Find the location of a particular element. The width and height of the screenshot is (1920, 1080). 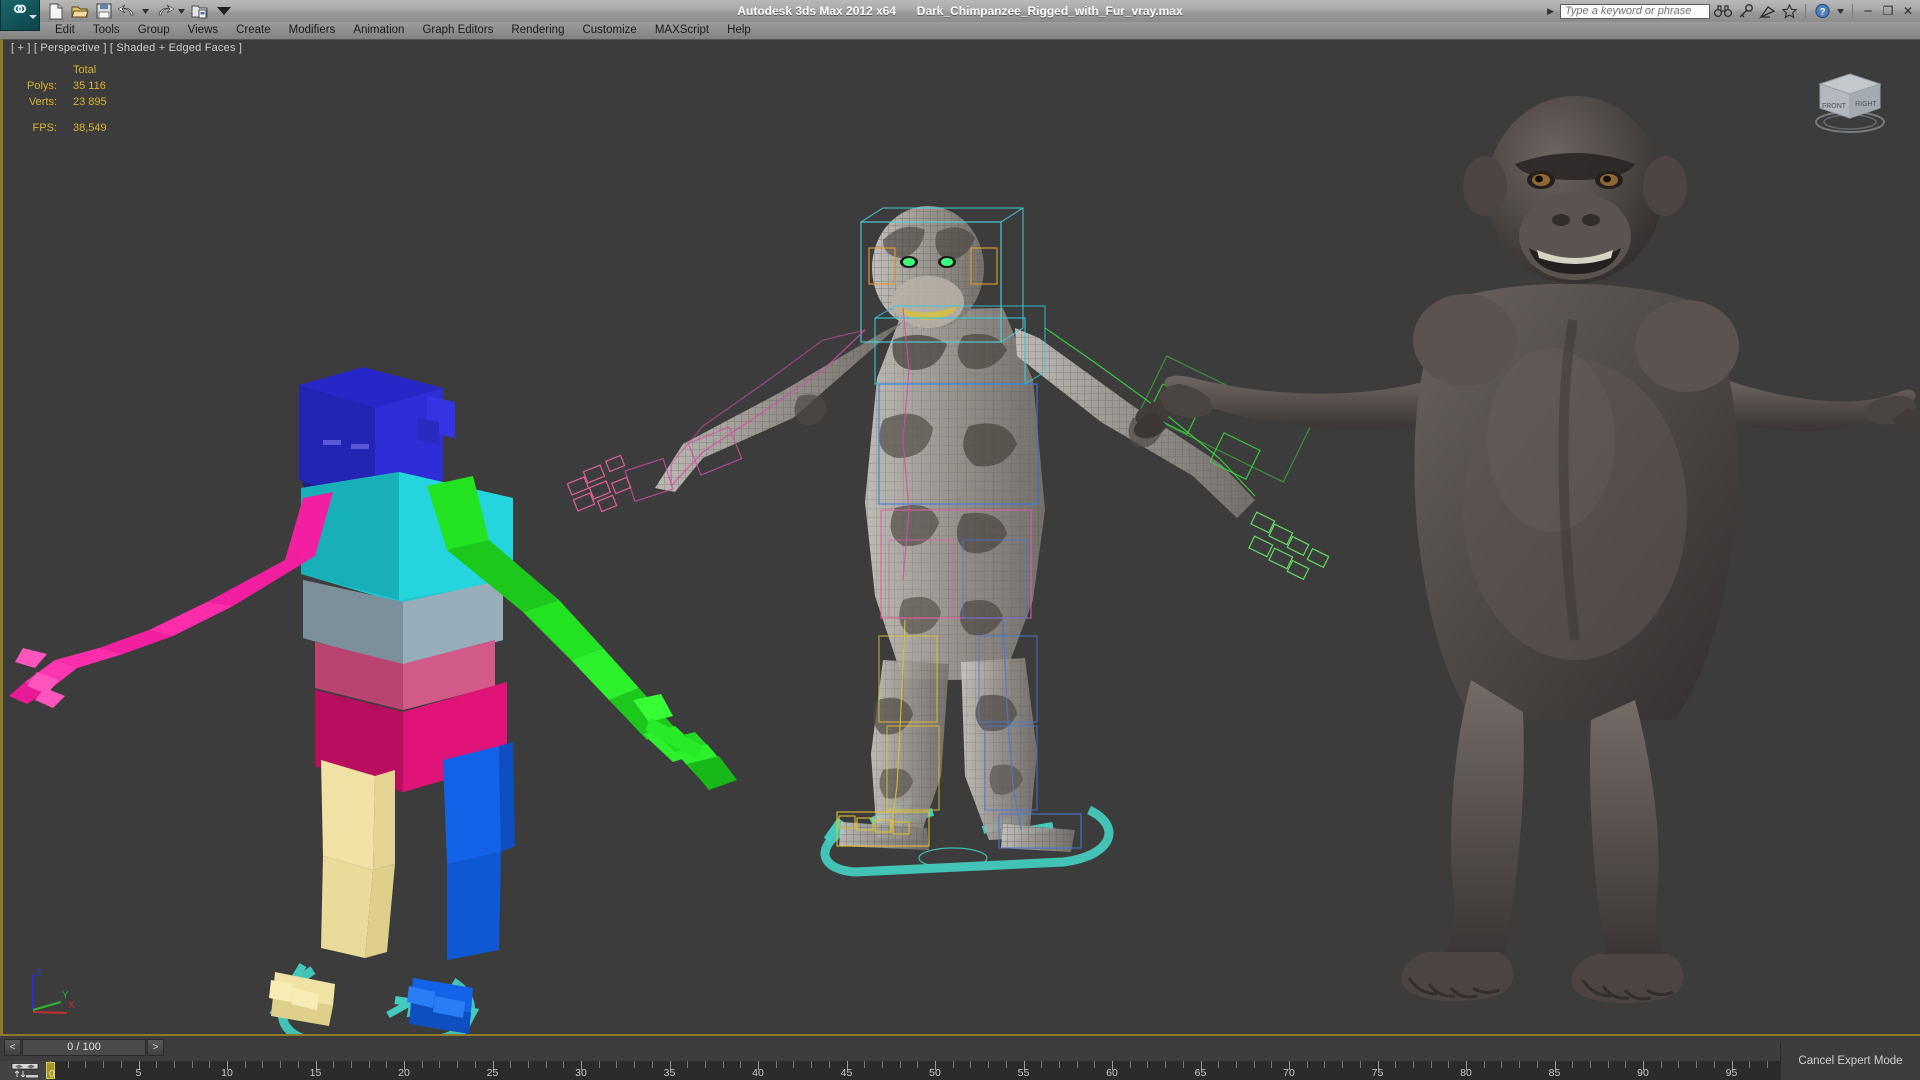

redo-dropdown-icon is located at coordinates (181, 11).